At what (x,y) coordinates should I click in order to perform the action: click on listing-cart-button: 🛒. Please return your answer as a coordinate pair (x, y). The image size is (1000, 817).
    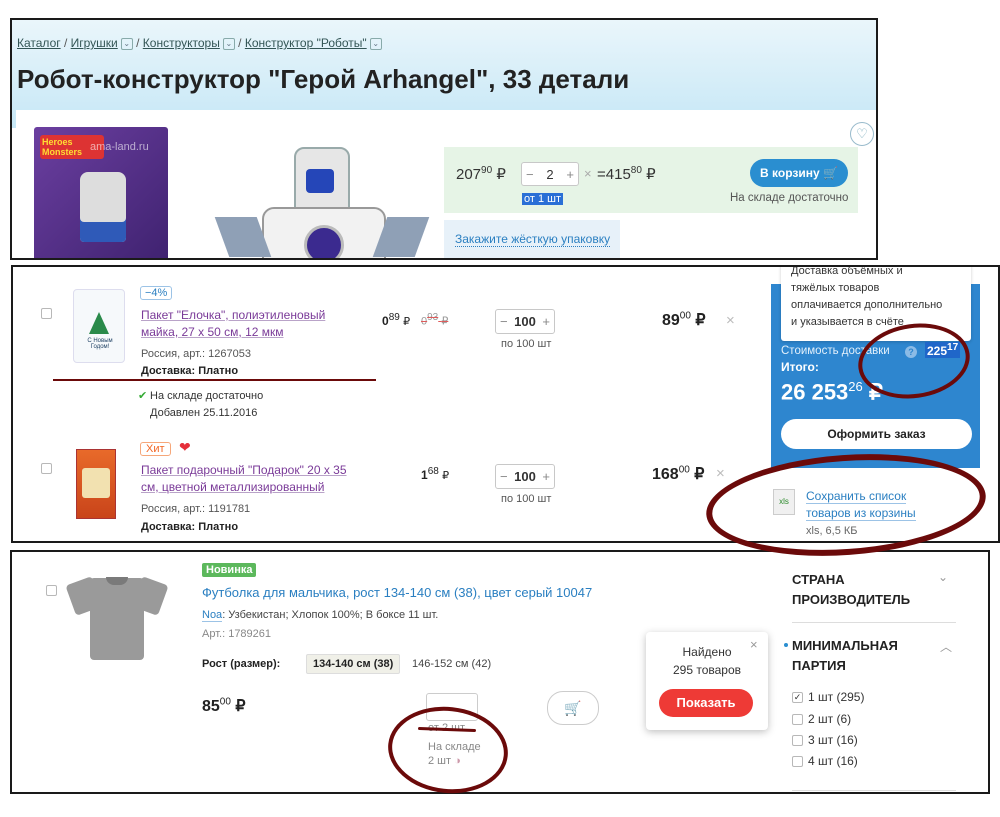
    Looking at the image, I should click on (573, 708).